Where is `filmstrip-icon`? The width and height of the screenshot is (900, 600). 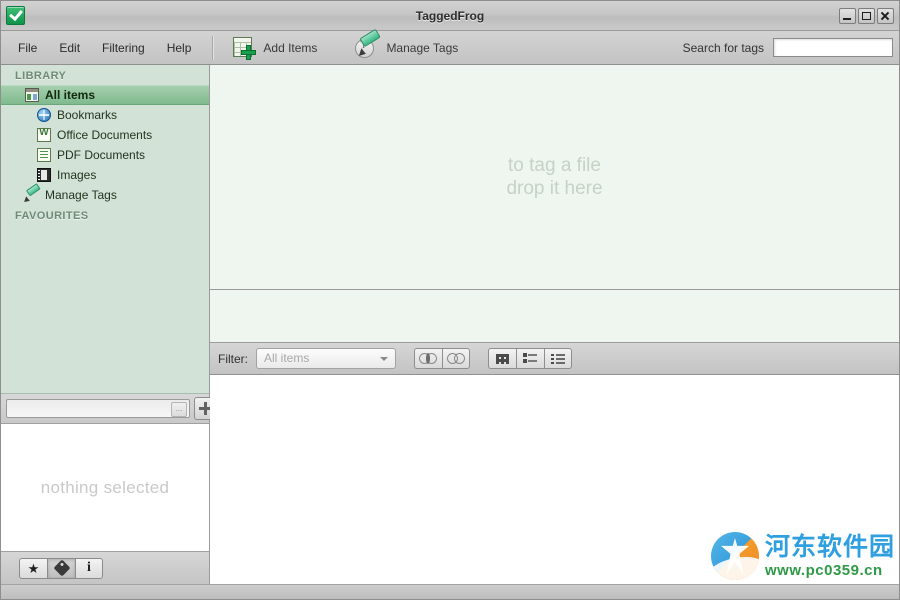
filmstrip-icon is located at coordinates (44, 175).